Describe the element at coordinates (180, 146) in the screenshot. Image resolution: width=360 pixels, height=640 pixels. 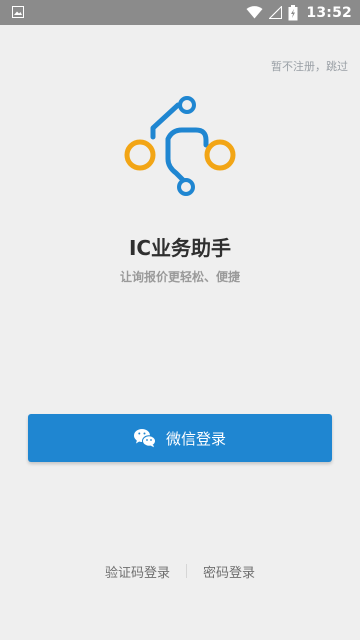
I see `circuit-node-logo` at that location.